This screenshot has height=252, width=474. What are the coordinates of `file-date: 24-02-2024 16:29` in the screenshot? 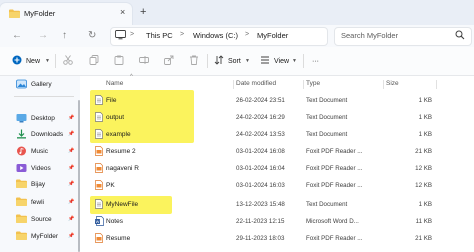 It's located at (260, 117).